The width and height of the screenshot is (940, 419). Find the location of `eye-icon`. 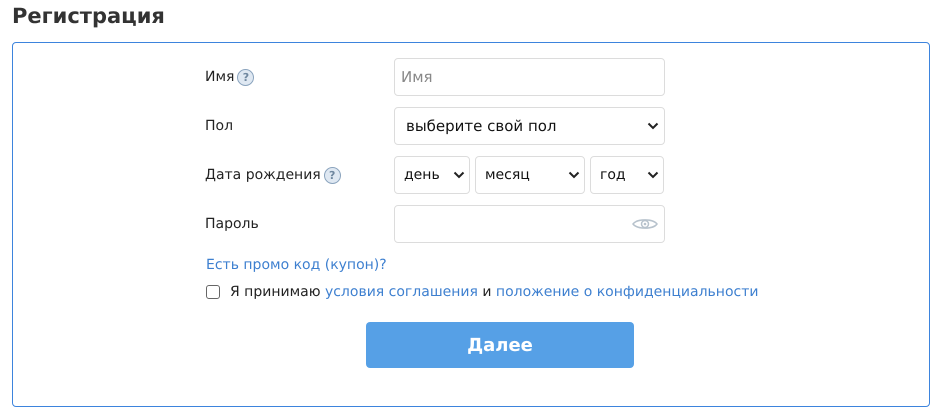

eye-icon is located at coordinates (645, 224).